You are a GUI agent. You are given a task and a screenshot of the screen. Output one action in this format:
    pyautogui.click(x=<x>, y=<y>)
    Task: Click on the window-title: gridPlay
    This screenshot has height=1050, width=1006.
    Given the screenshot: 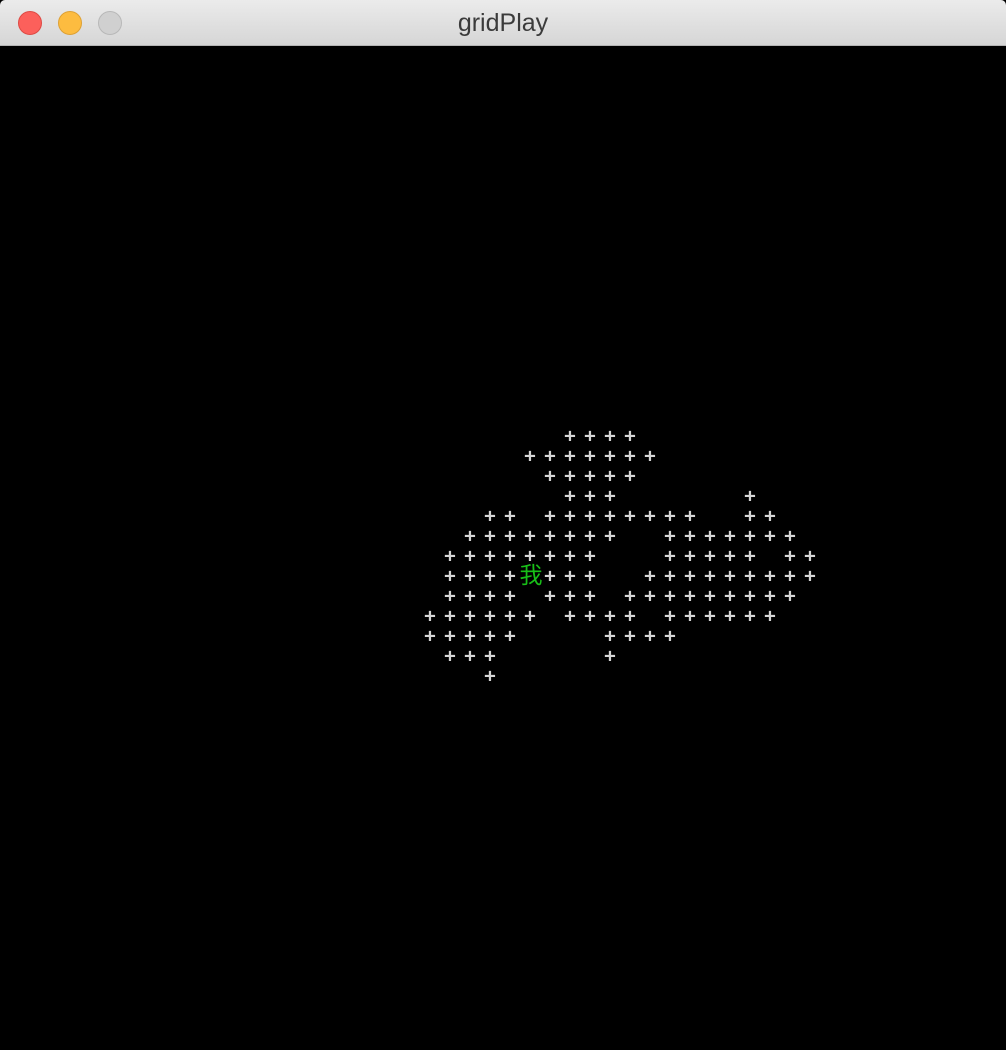 What is the action you would take?
    pyautogui.click(x=503, y=23)
    